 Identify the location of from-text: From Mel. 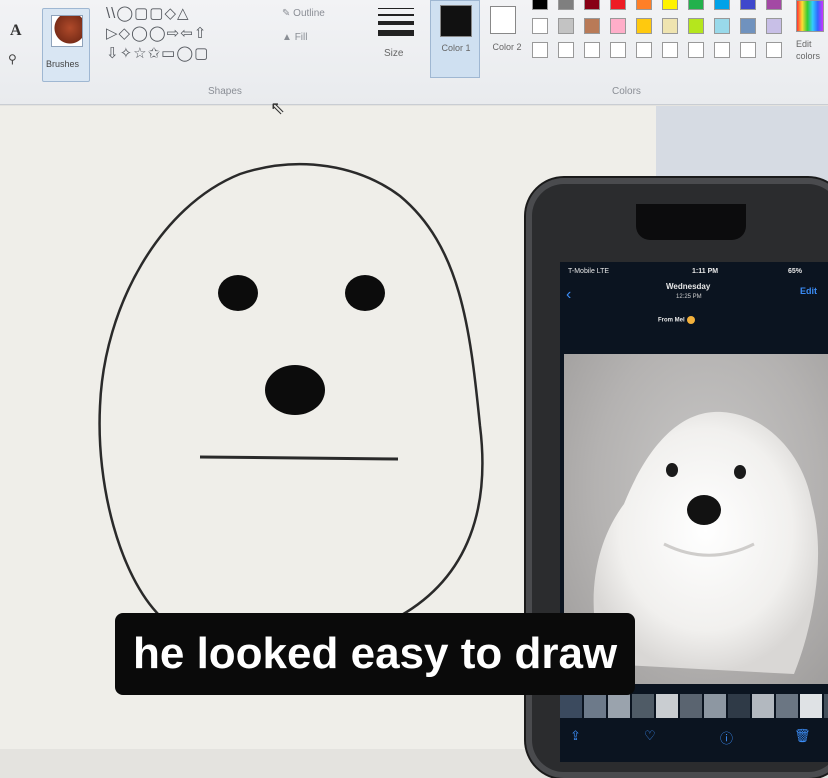
(671, 320).